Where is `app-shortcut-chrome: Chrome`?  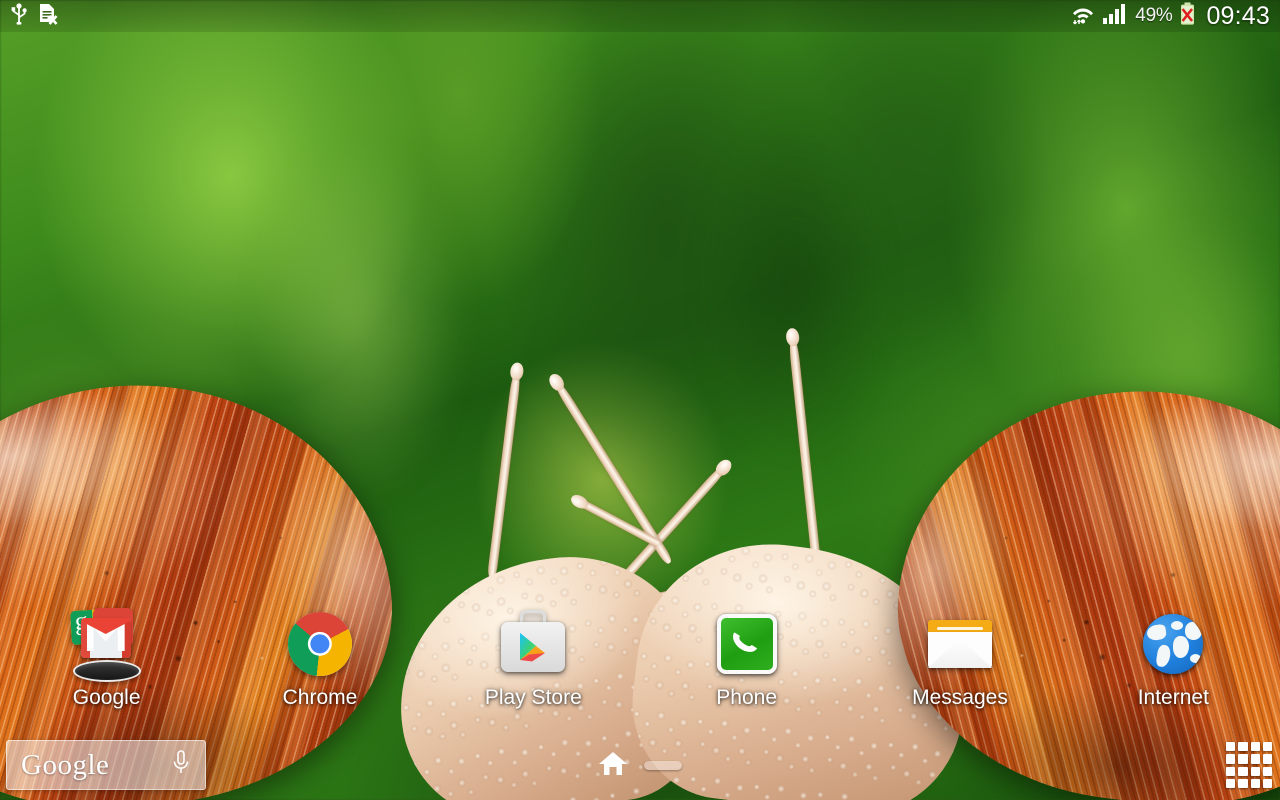 app-shortcut-chrome: Chrome is located at coordinates (319, 664).